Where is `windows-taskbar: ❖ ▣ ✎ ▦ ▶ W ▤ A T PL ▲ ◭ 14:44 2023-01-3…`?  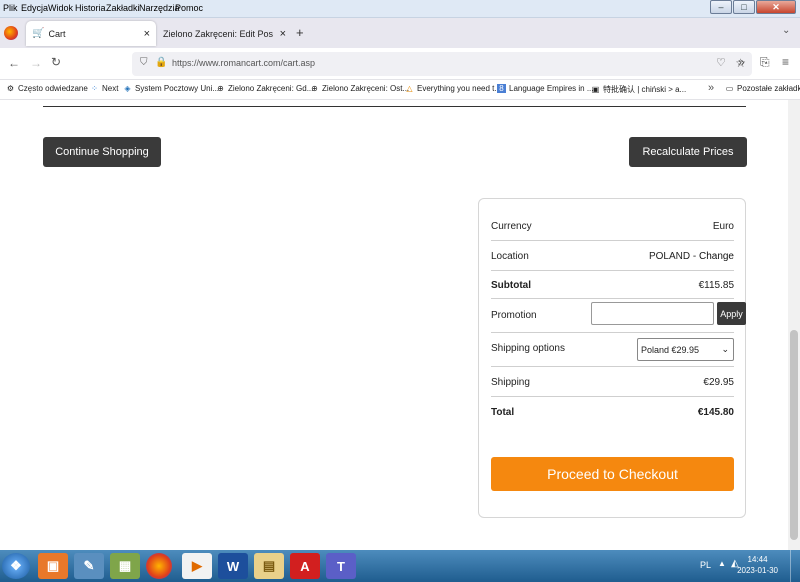
windows-taskbar: ❖ ▣ ✎ ▦ ▶ W ▤ A T PL ▲ ◭ 14:44 2023-01-3… is located at coordinates (400, 566).